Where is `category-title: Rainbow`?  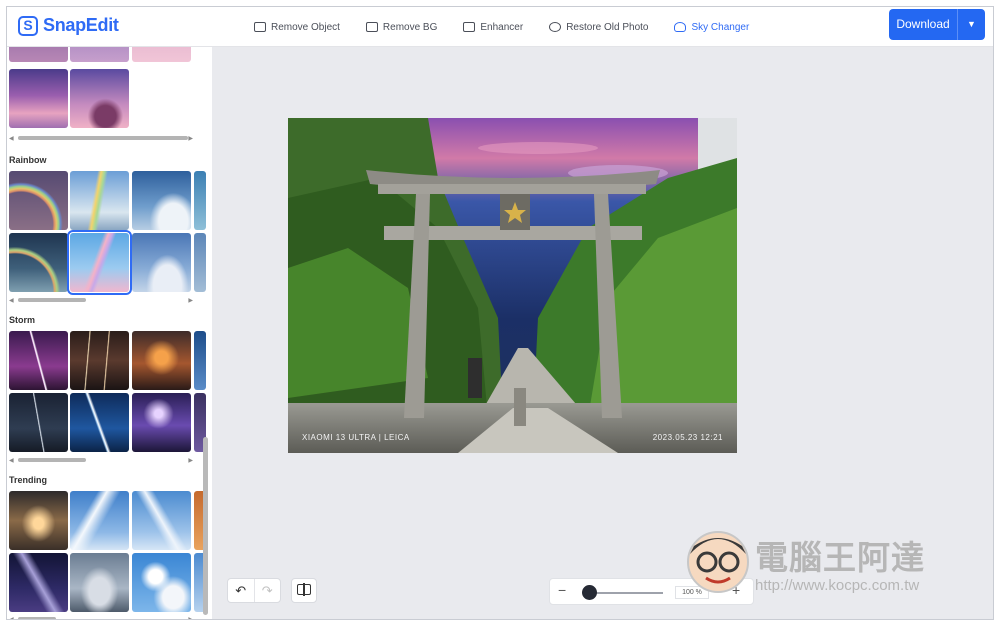 category-title: Rainbow is located at coordinates (28, 160).